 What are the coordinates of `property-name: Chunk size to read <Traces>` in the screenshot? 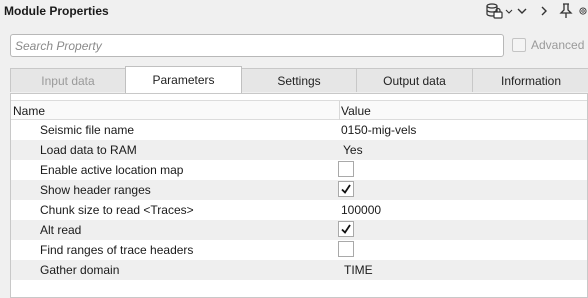 It's located at (117, 210).